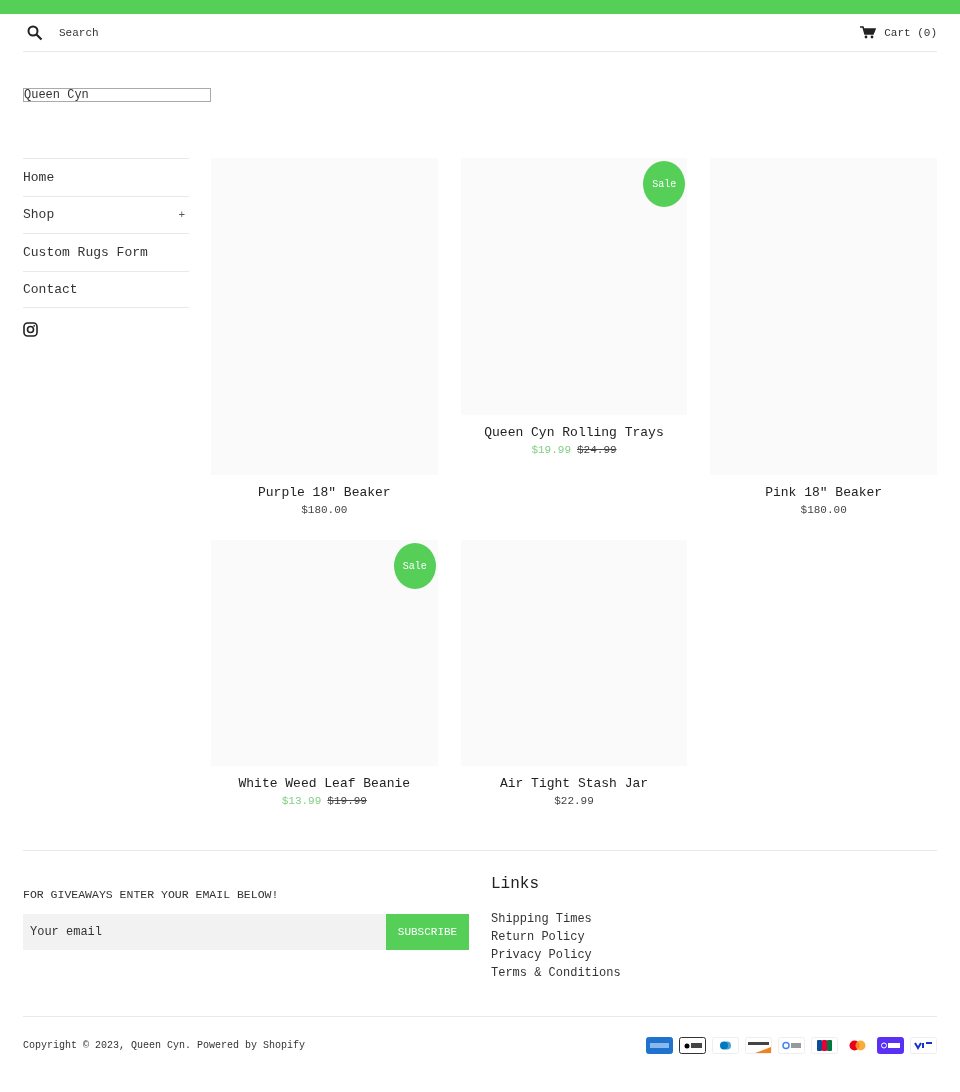 Image resolution: width=960 pixels, height=1092 pixels. What do you see at coordinates (85, 252) in the screenshot?
I see `nav-label: Custom Rugs Form` at bounding box center [85, 252].